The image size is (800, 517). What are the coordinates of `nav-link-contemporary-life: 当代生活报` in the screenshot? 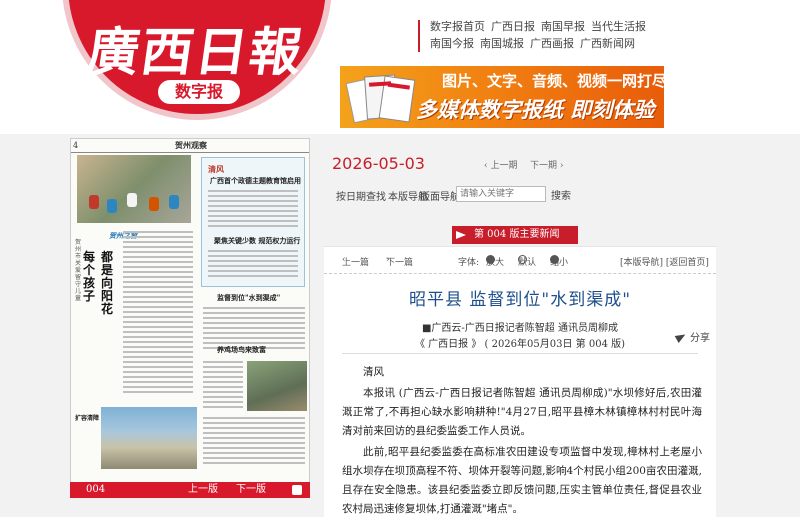 It's located at (618, 26).